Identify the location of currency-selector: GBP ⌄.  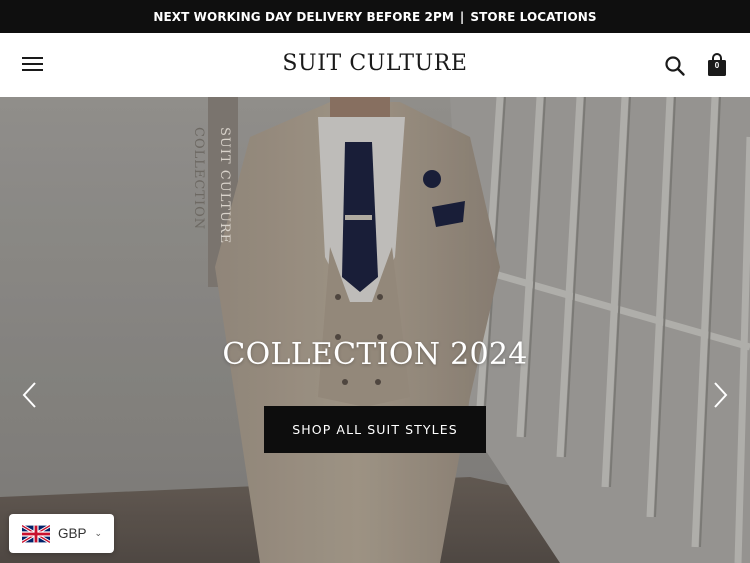
(61, 533).